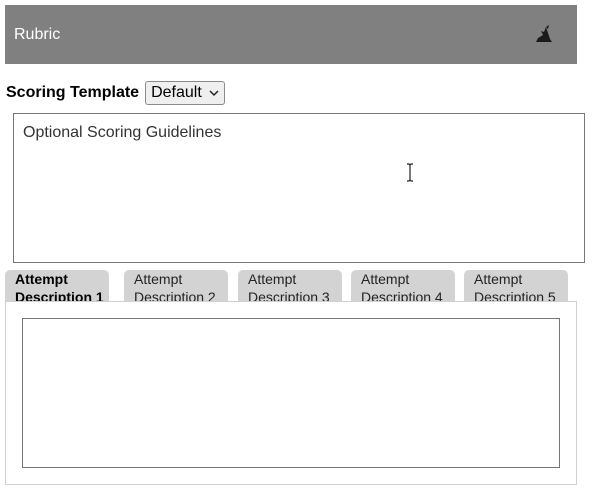 The image size is (592, 491). What do you see at coordinates (403, 287) in the screenshot?
I see `tab-attempt-description-4: Attempt Description 4` at bounding box center [403, 287].